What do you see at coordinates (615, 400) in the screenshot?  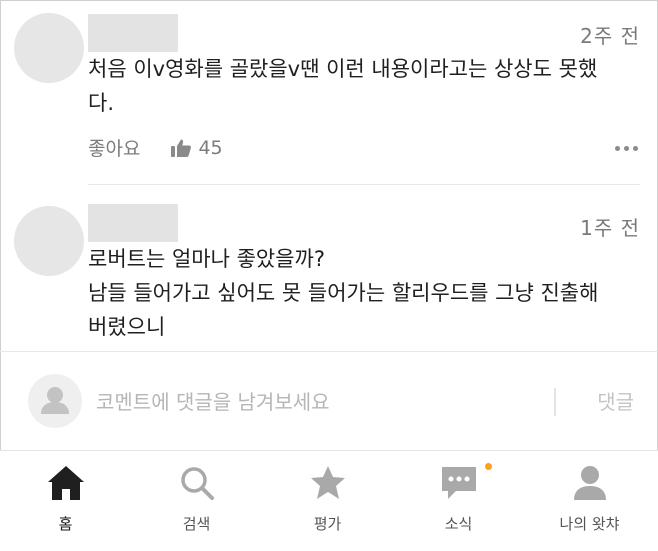 I see `reply-submit-button: 댓글` at bounding box center [615, 400].